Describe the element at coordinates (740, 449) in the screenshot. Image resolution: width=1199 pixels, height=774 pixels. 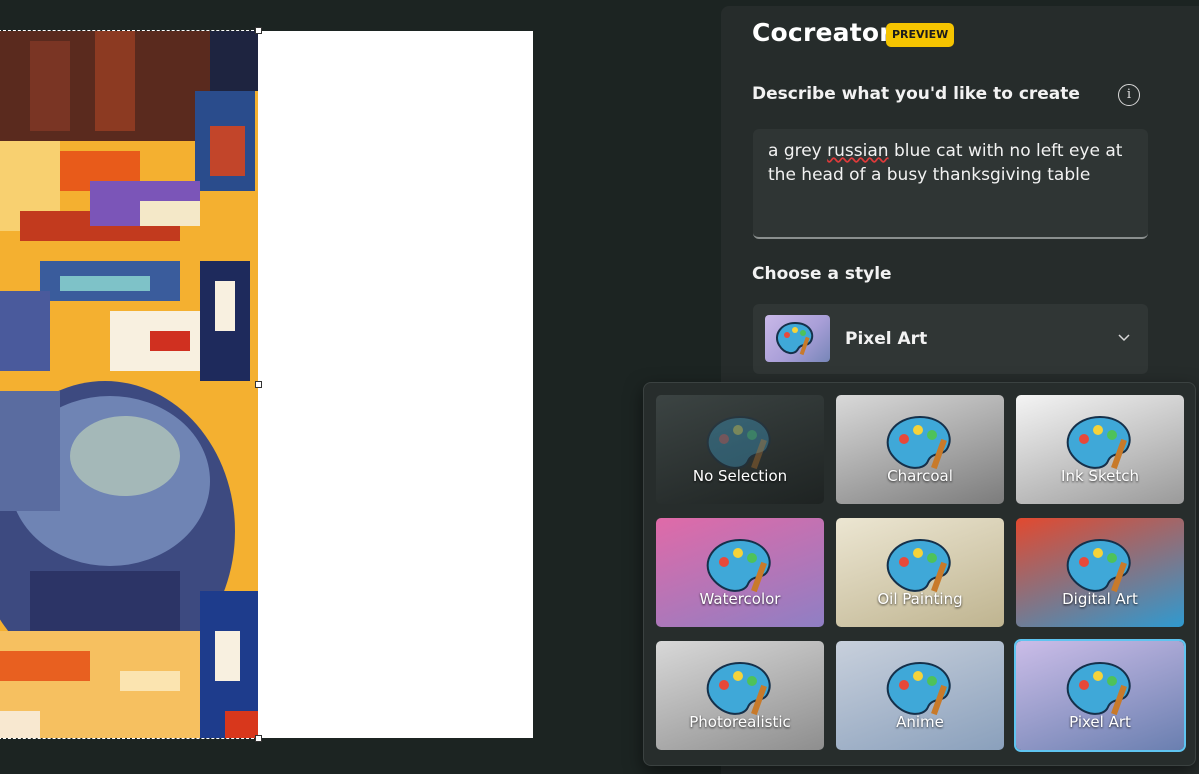
I see `style-option-no-selection: No Selection` at that location.